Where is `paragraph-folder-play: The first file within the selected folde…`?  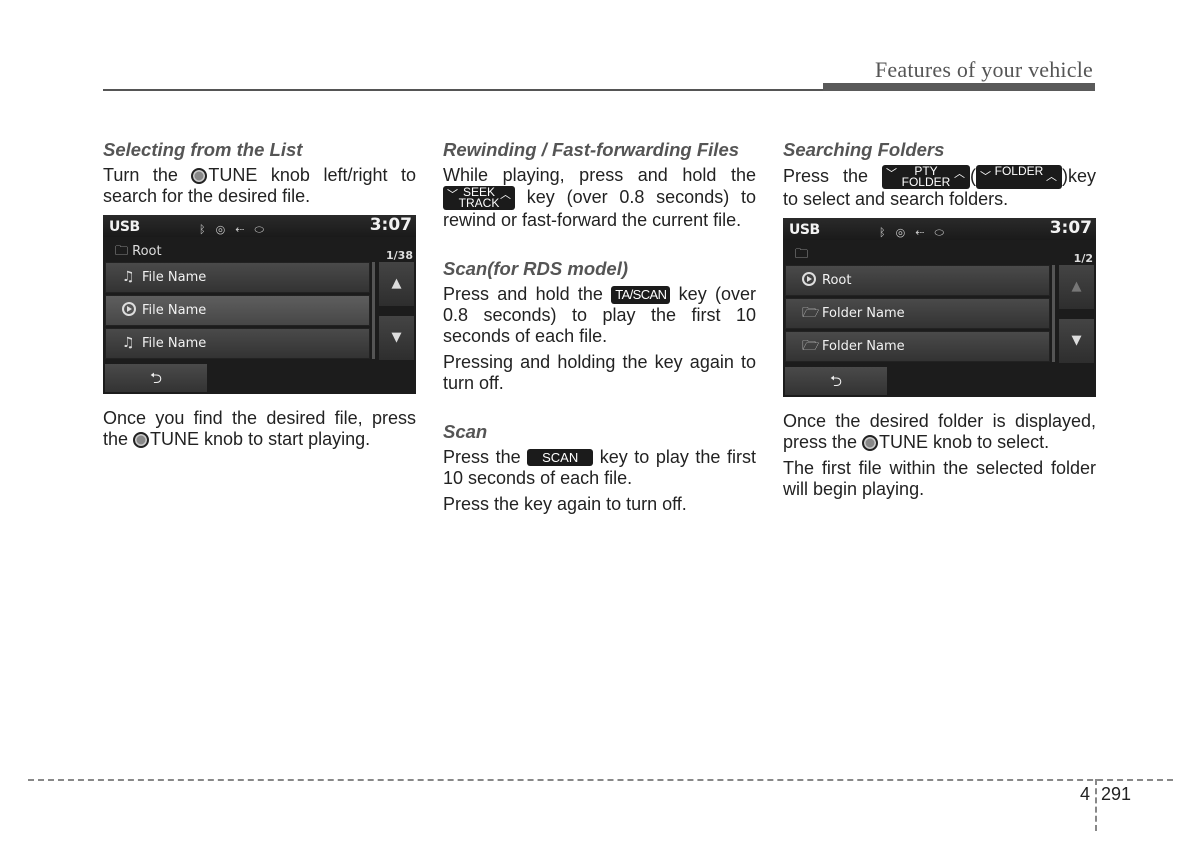
paragraph-folder-play: The first file within the selected folde… is located at coordinates (939, 478).